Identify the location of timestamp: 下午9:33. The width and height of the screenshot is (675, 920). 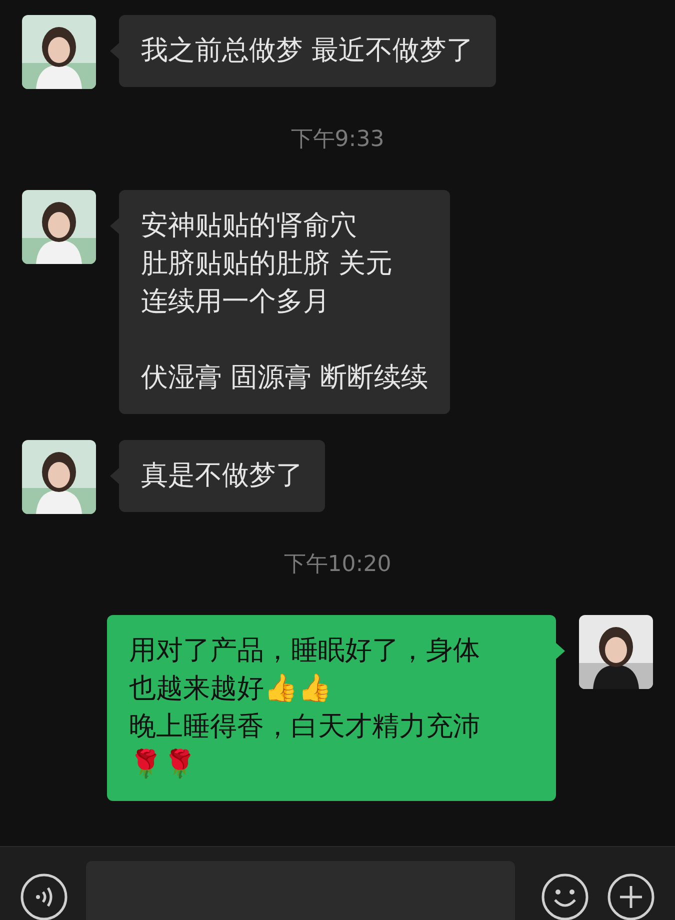
(337, 140).